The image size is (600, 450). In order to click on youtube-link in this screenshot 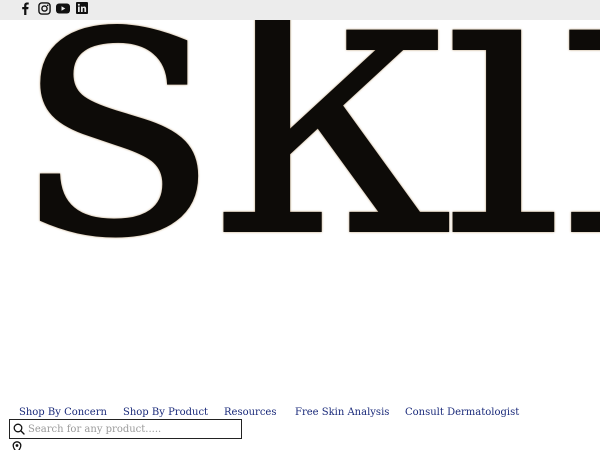, I will do `click(63, 8)`.